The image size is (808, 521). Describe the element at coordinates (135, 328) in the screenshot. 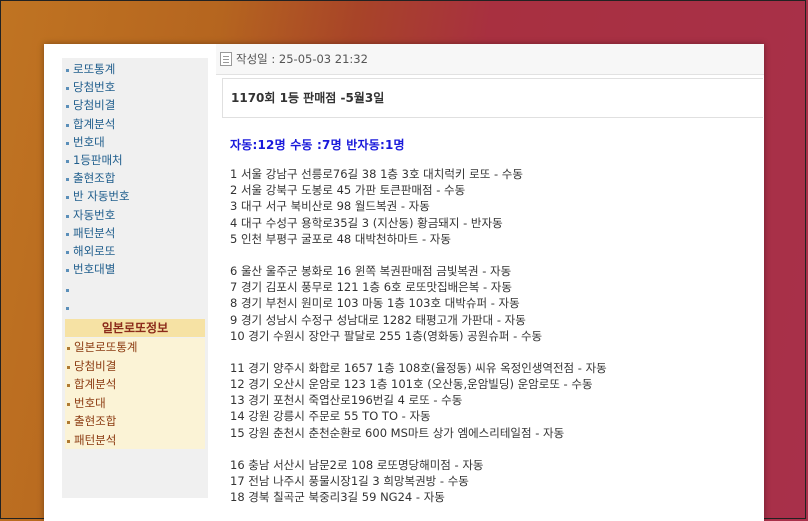

I see `japan-lotto-header: 일본로또정보` at that location.